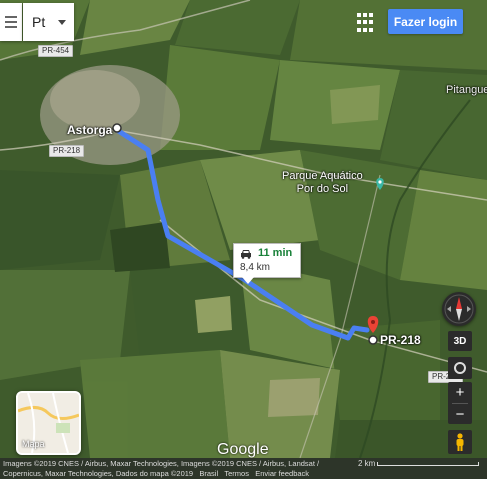 This screenshot has width=487, height=479. I want to click on country-link: Brasil, so click(208, 473).